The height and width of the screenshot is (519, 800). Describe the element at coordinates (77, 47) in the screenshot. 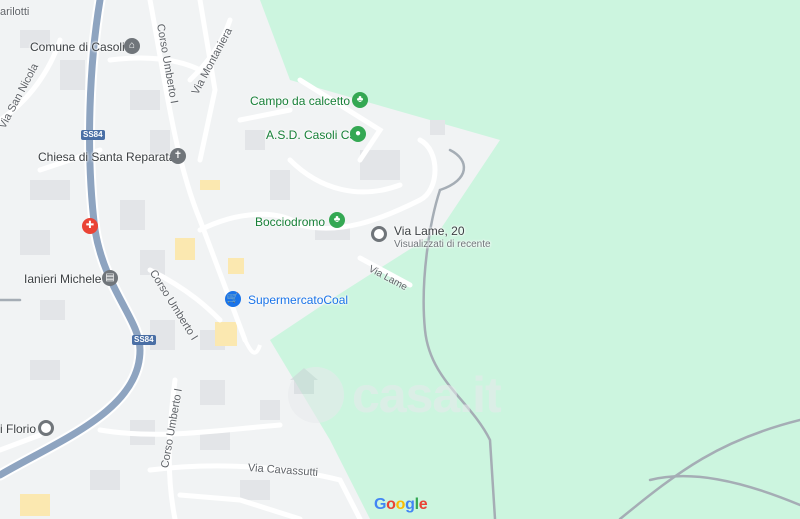

I see `poi-label-comune: Comune di Casoli` at that location.